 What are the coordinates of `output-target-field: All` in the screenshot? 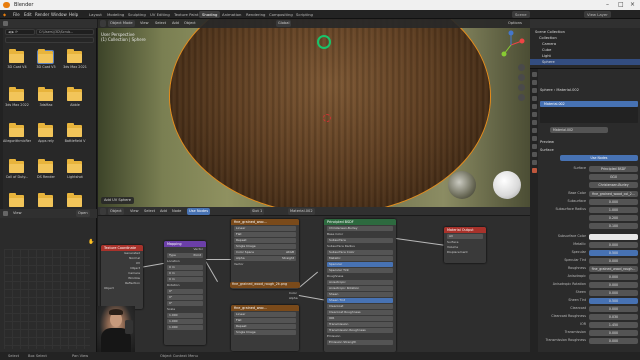 It's located at (465, 236).